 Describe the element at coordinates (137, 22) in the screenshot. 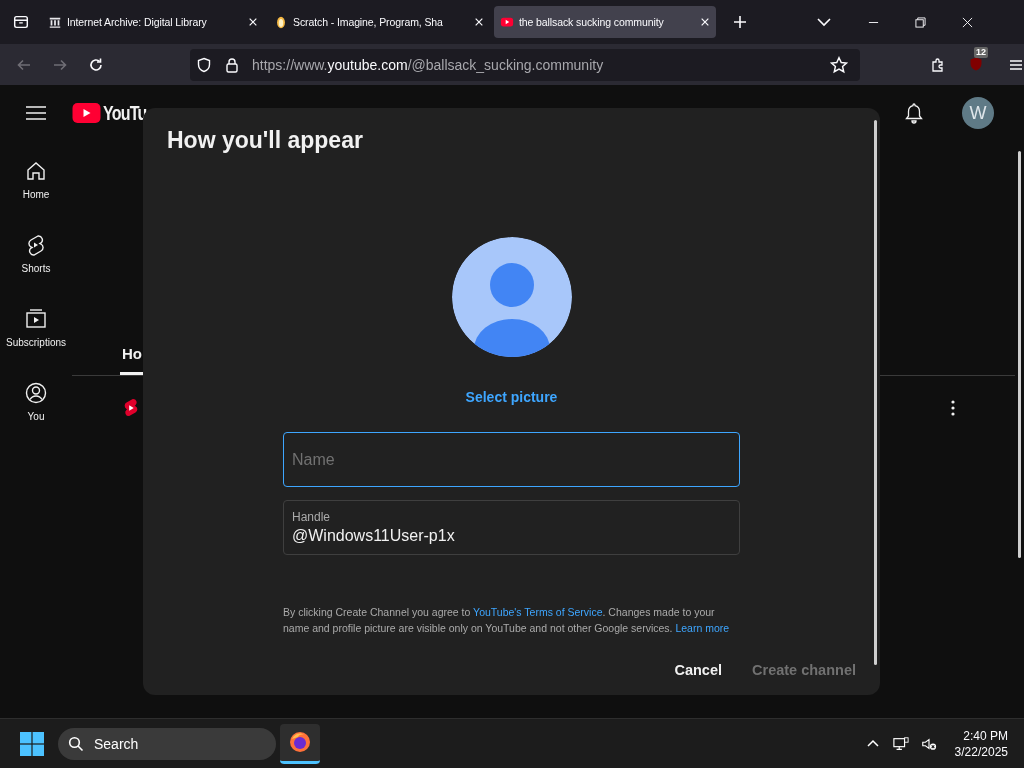

I see `tab-title: Internet Archive: Digital Library` at that location.